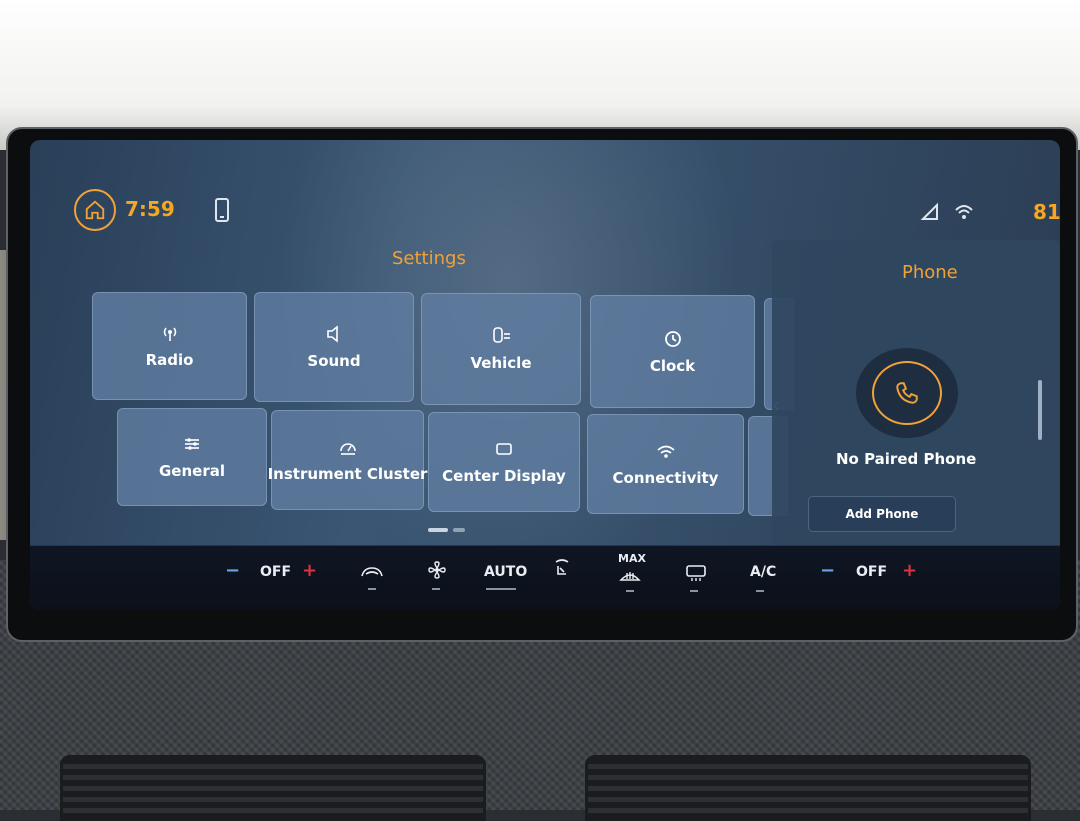  I want to click on tile-label: Instrument Cluster, so click(347, 474).